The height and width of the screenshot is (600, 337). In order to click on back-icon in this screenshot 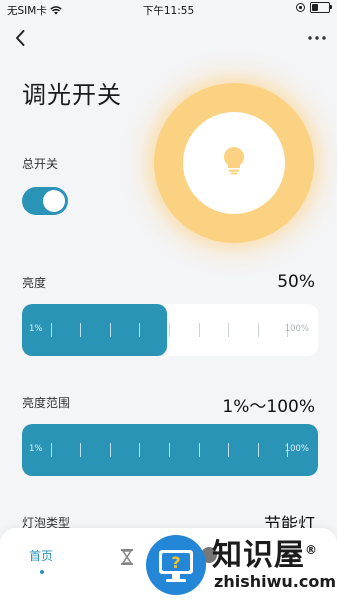, I will do `click(21, 38)`.